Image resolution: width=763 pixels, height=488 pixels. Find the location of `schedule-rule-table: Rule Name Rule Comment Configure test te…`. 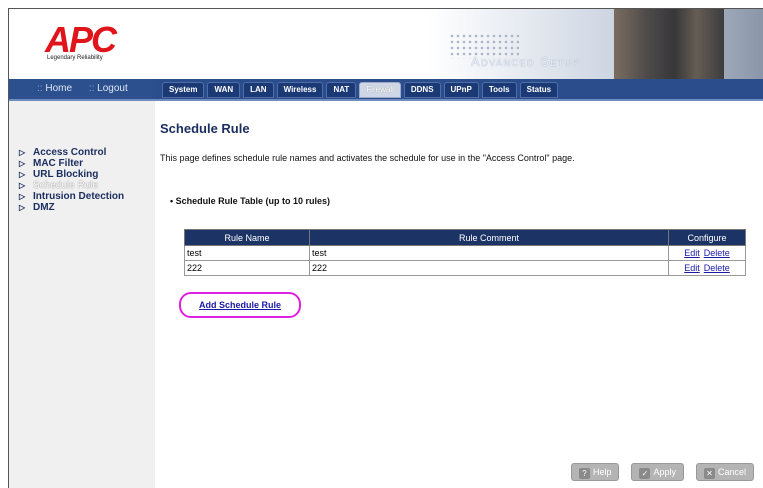

schedule-rule-table: Rule Name Rule Comment Configure test te… is located at coordinates (465, 252).